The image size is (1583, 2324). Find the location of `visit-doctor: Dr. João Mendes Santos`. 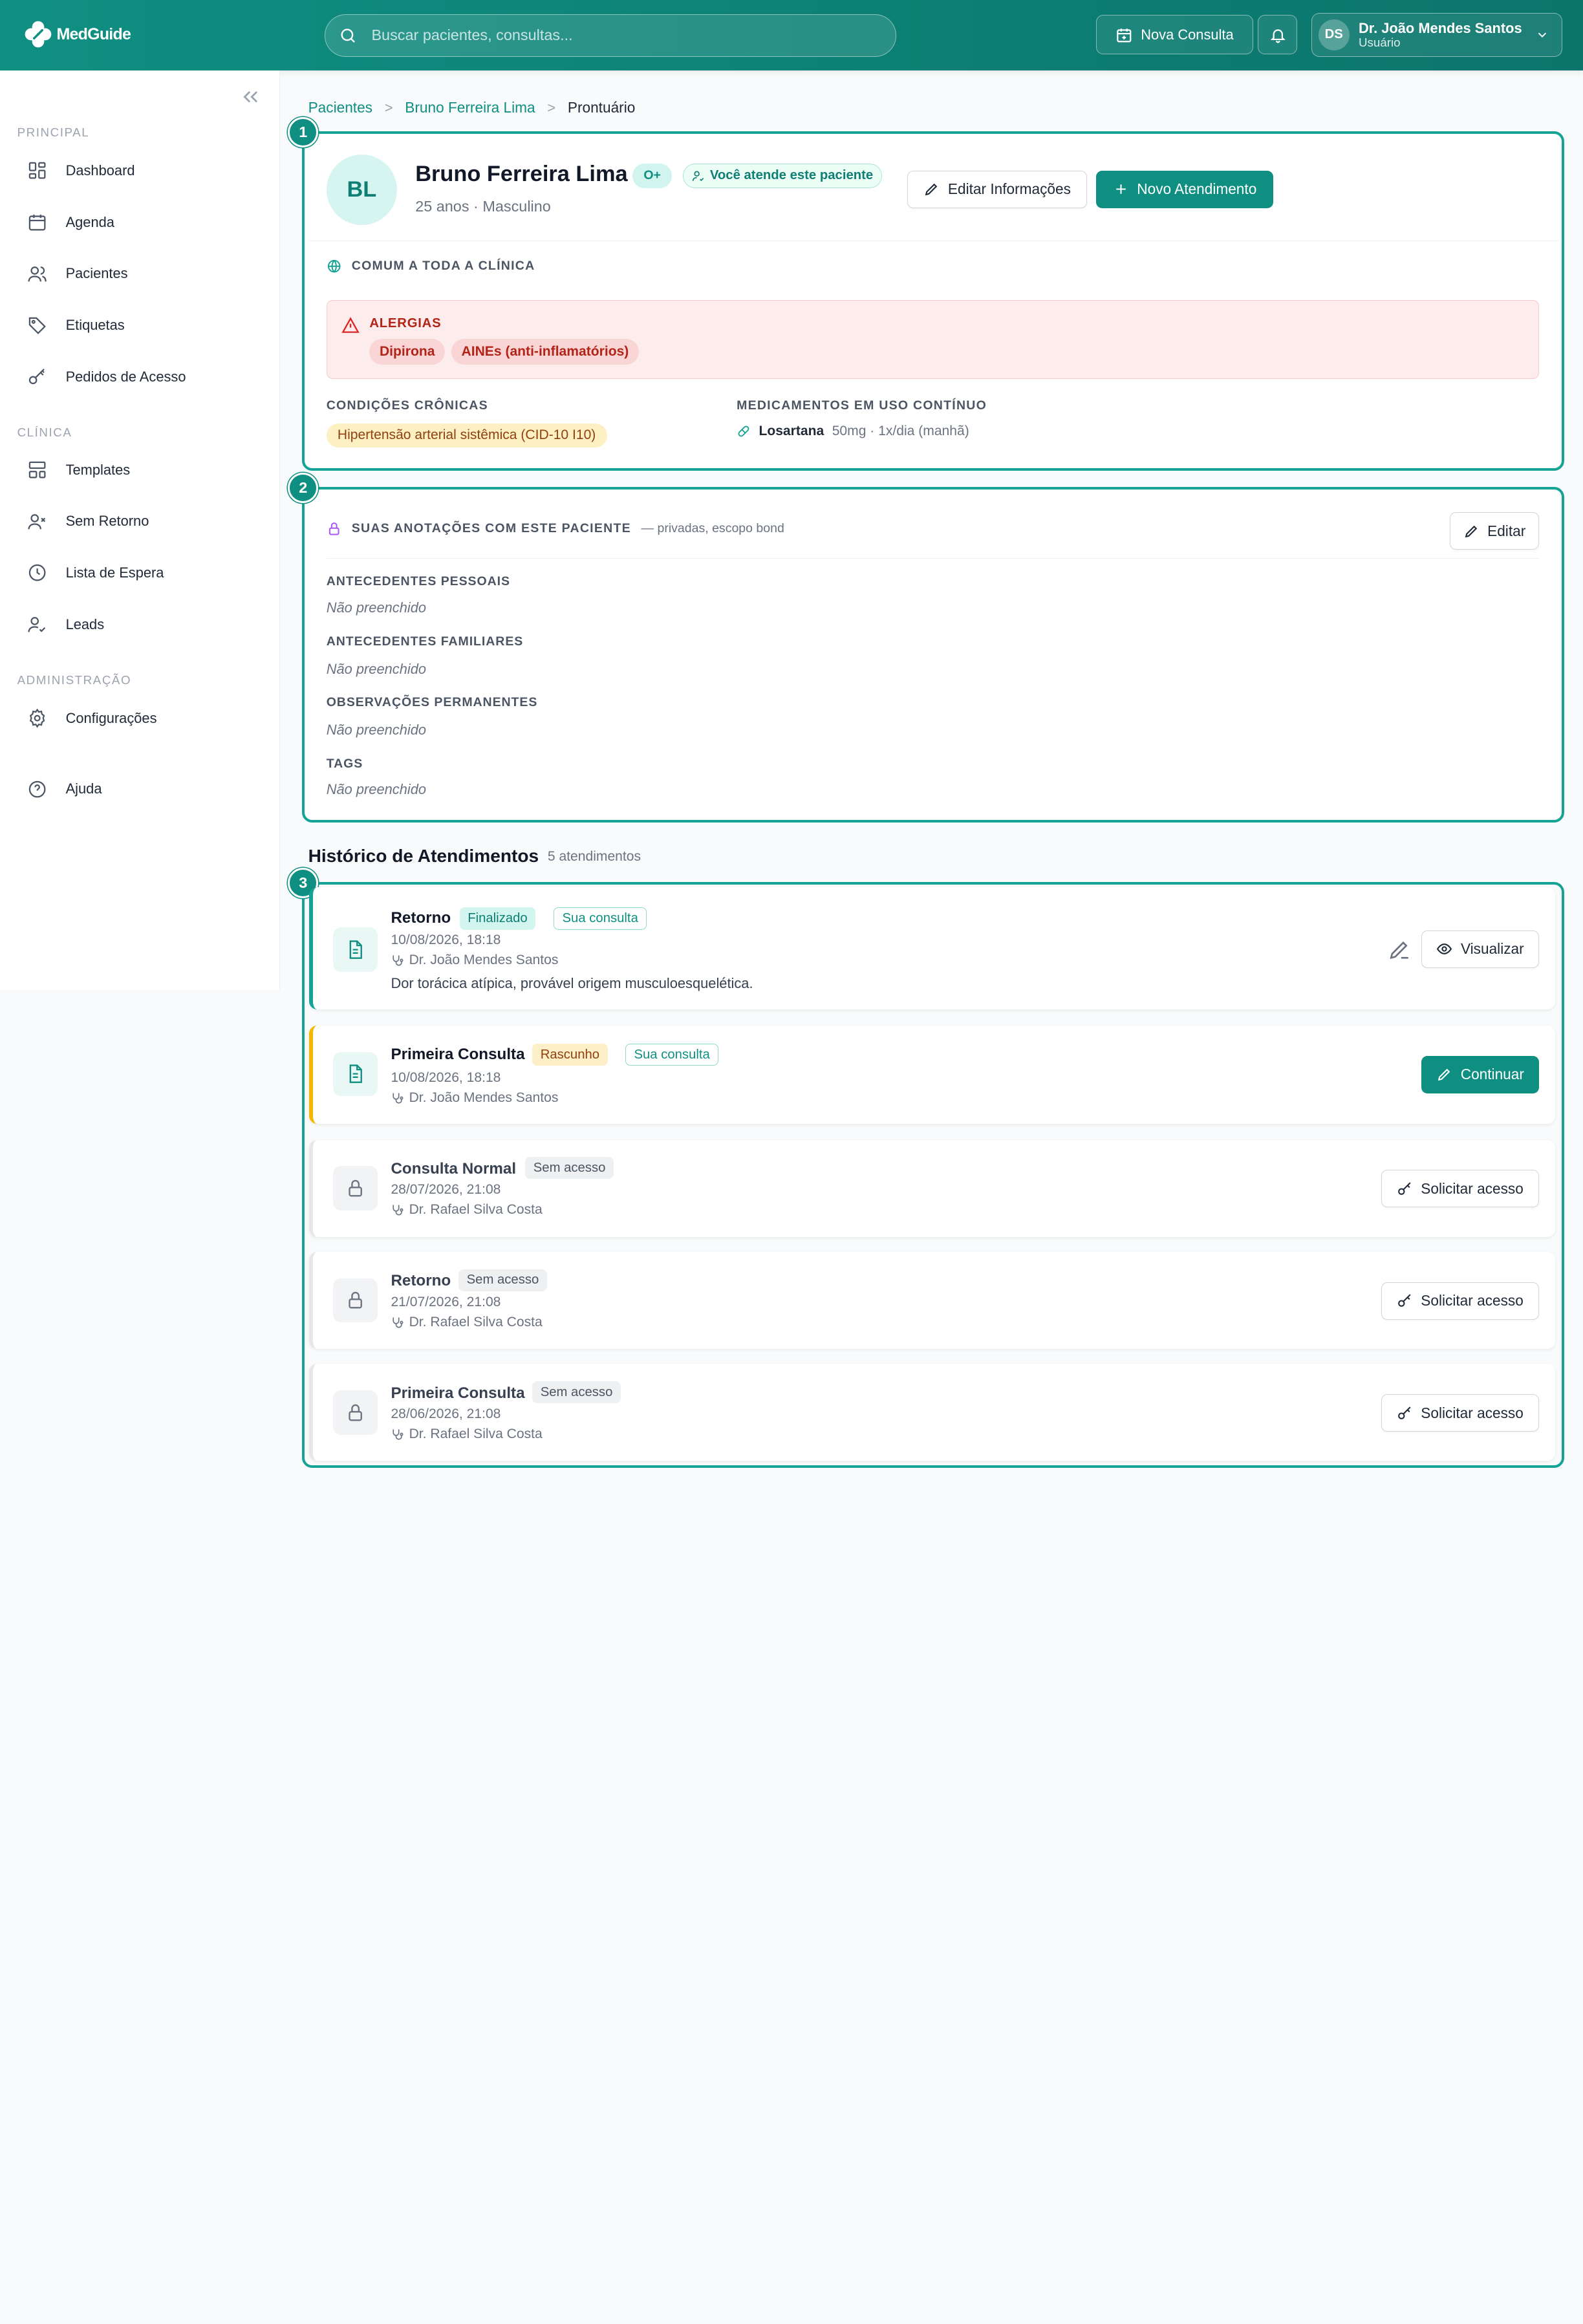

visit-doctor: Dr. João Mendes Santos is located at coordinates (474, 960).